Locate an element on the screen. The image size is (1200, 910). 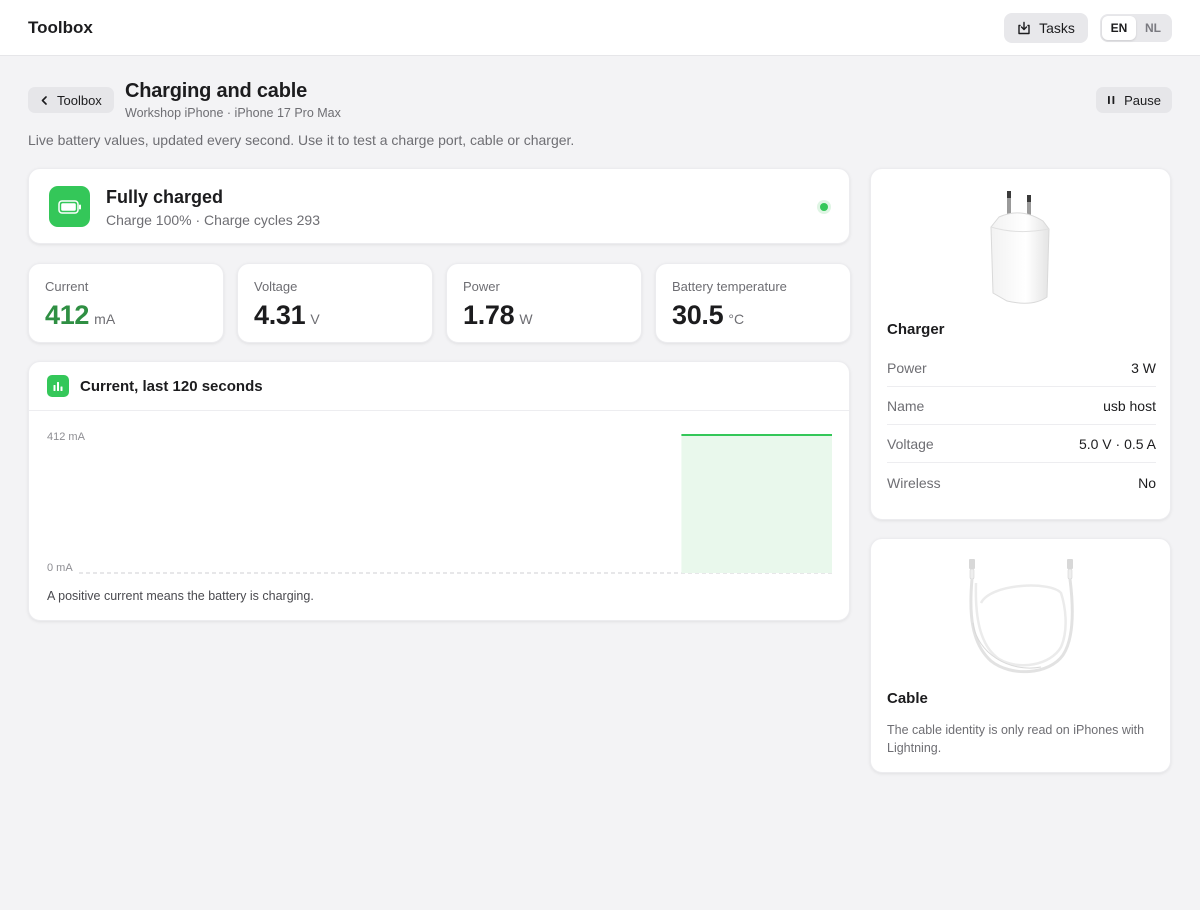
chart-title: Current, last 120 seconds is located at coordinates (171, 386).